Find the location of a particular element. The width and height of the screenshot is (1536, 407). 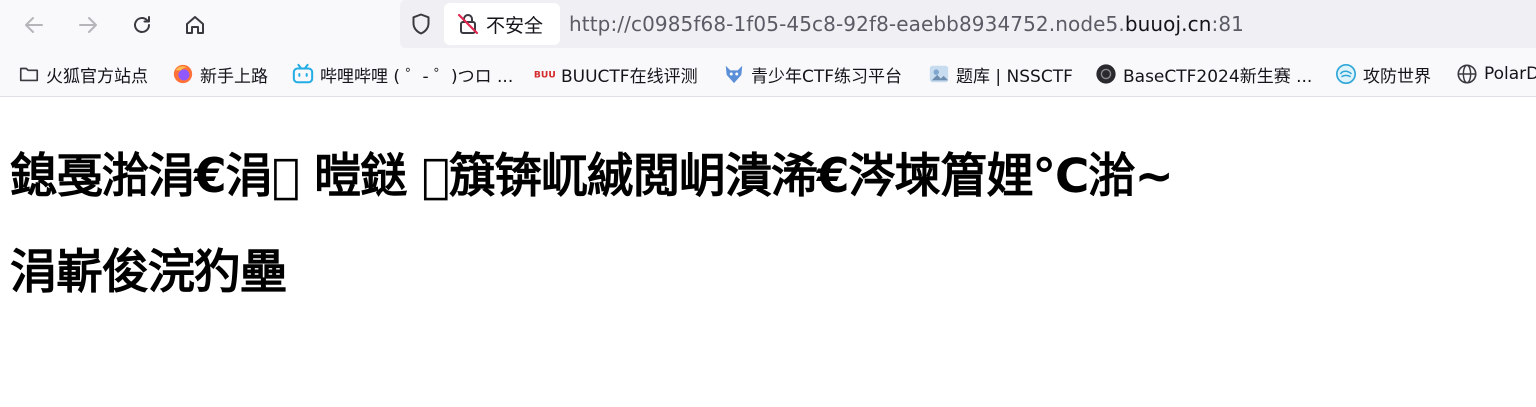

bookmark-item: 题库 | NSSCTF is located at coordinates (1000, 74).